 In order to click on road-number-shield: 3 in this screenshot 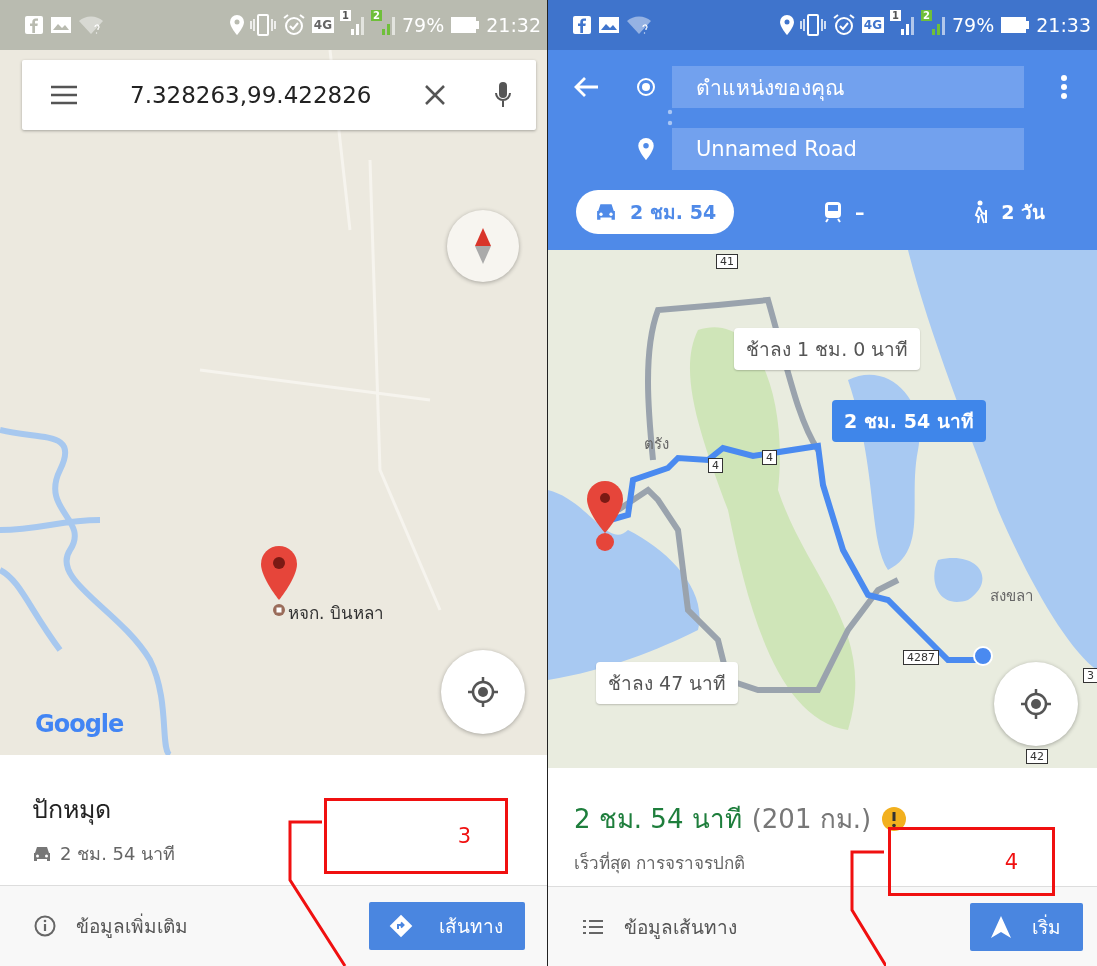, I will do `click(1090, 675)`.